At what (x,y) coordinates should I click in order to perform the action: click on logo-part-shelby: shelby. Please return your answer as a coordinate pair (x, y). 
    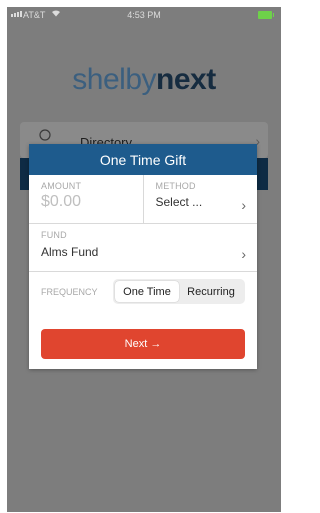
    Looking at the image, I should click on (114, 79).